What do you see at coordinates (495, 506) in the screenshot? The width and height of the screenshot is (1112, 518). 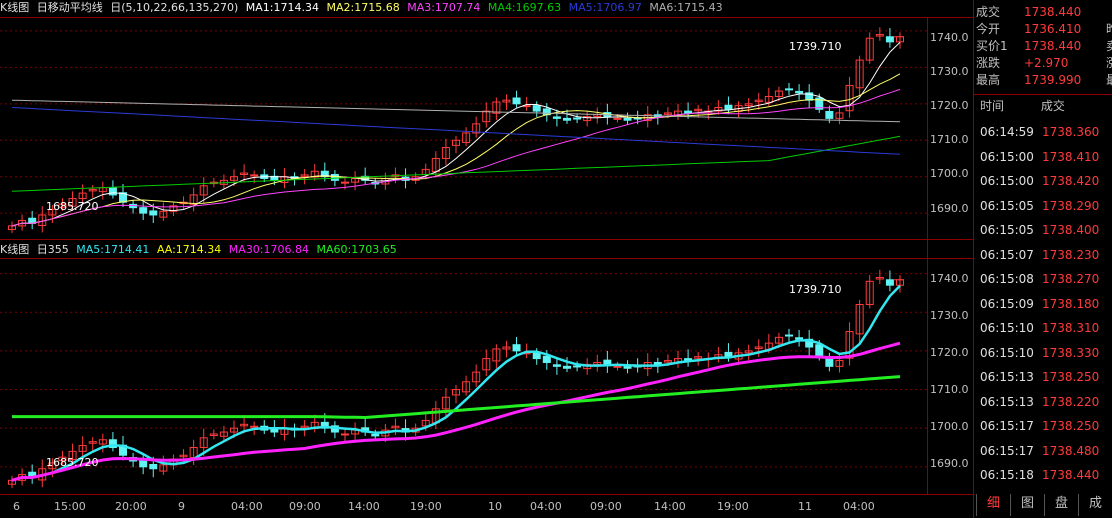 I see `x-tick: 10` at bounding box center [495, 506].